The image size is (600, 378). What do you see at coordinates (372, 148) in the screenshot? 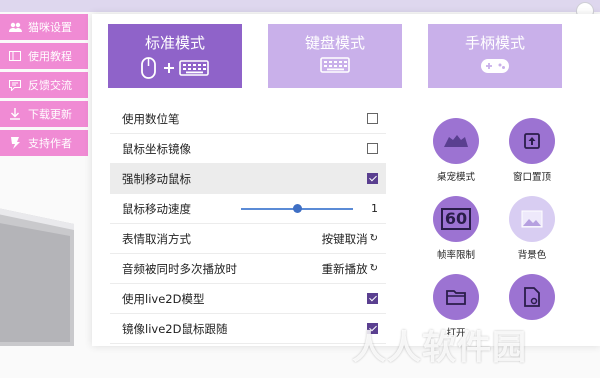
I see `mirror-coords-checkbox` at bounding box center [372, 148].